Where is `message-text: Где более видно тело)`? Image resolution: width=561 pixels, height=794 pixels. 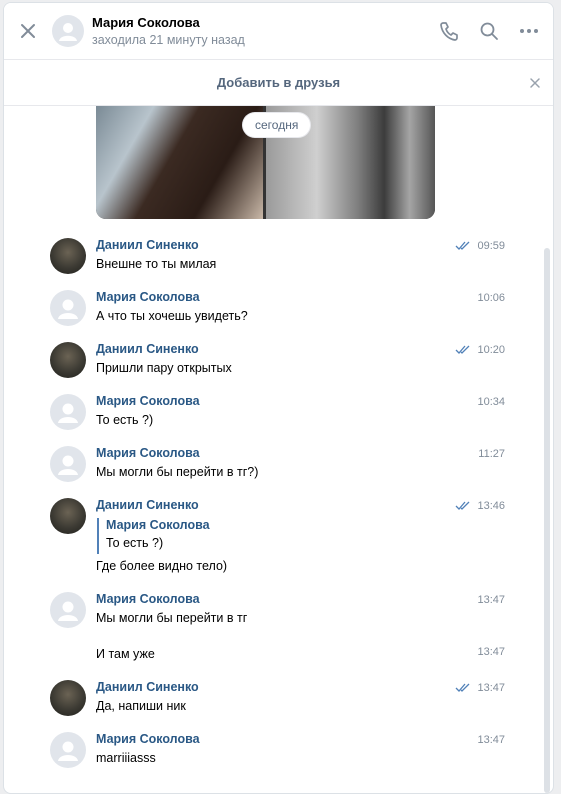 message-text: Где более видно тело) is located at coordinates (162, 566).